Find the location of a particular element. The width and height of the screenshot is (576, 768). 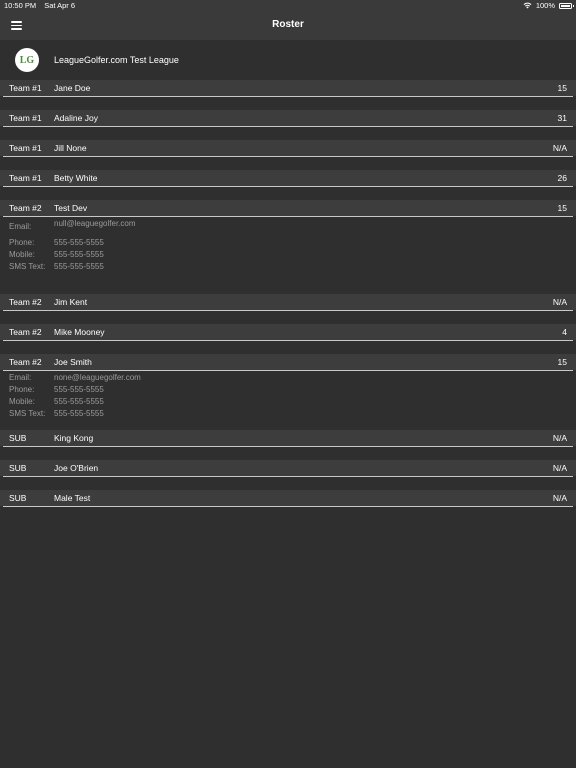

roster-row: SUB Joe O'Brien N/A is located at coordinates (288, 468).